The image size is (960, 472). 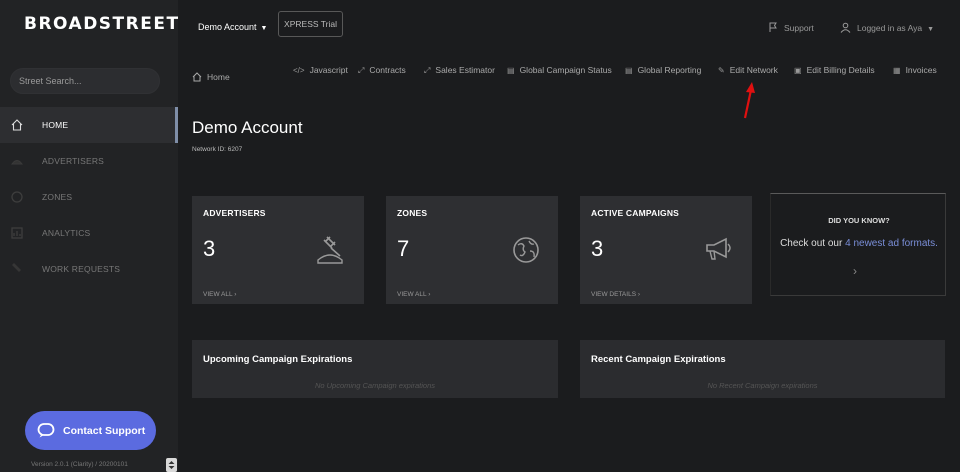 I want to click on xpress-trial-button: XPRESS Trial, so click(x=310, y=24).